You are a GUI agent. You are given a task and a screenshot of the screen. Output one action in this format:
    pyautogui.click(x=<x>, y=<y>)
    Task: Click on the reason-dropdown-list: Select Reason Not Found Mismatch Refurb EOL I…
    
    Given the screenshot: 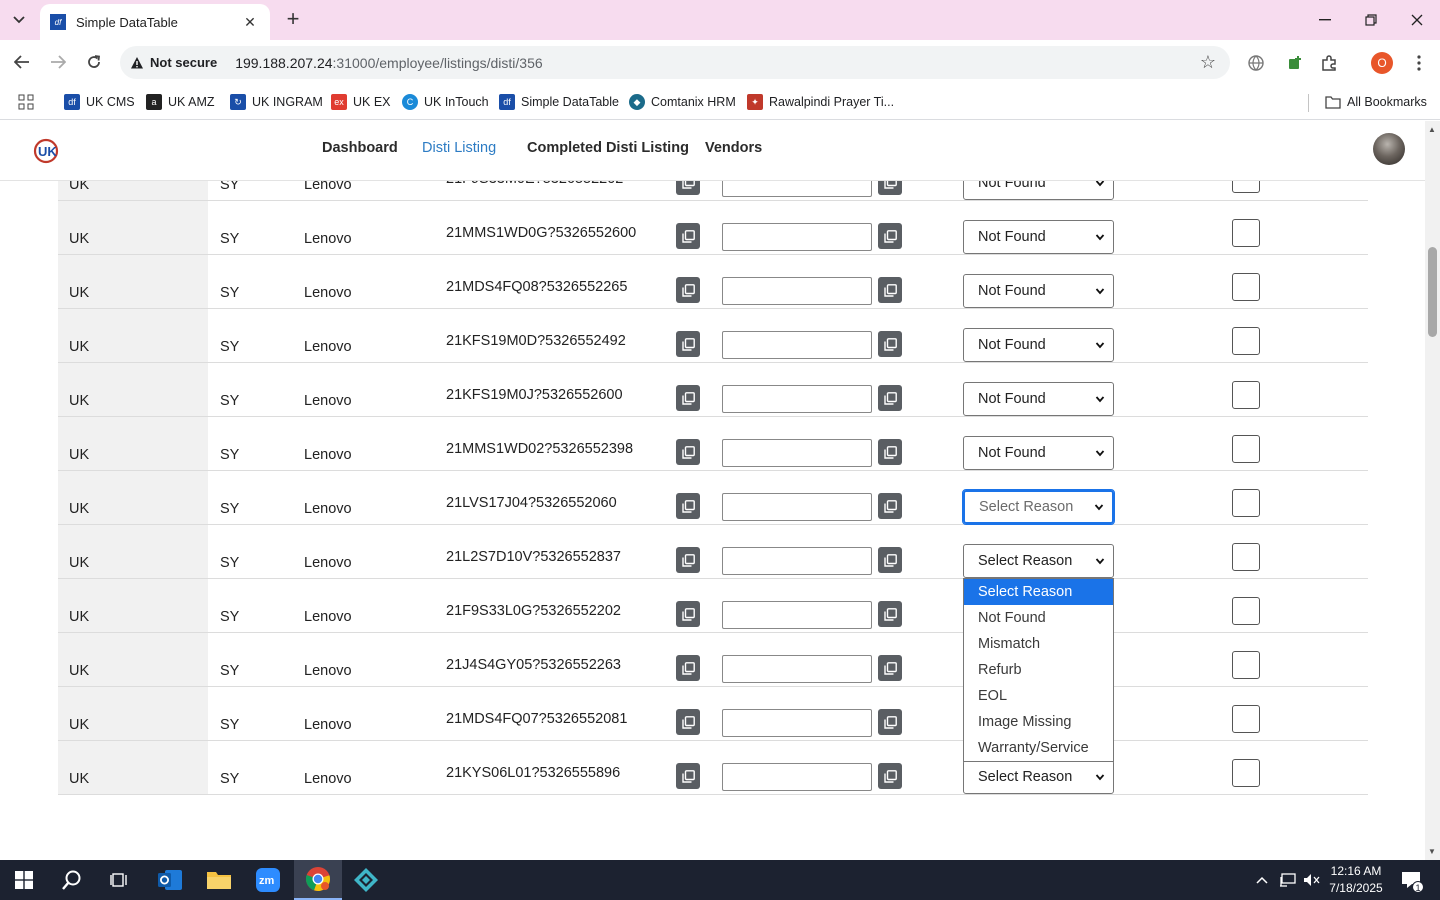 What is the action you would take?
    pyautogui.click(x=1038, y=670)
    